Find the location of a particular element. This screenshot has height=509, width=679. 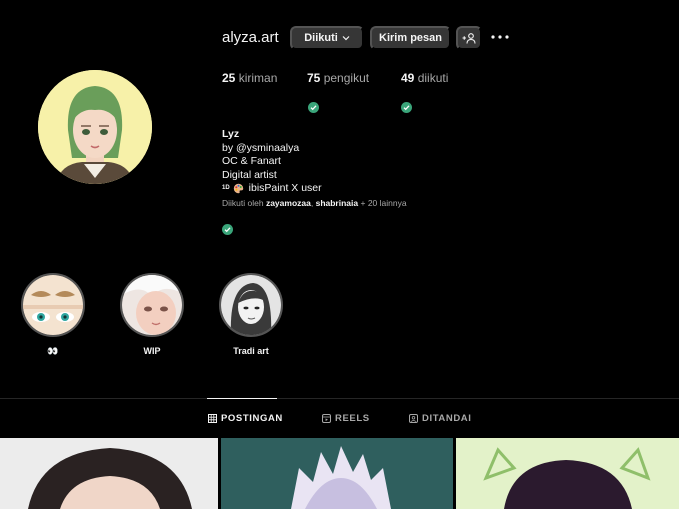

tab-tagged-label: DITANDAI is located at coordinates (447, 418).